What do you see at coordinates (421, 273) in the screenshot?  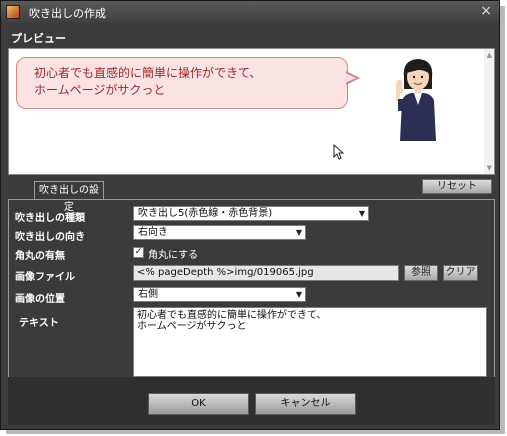 I see `browse-button: 参照` at bounding box center [421, 273].